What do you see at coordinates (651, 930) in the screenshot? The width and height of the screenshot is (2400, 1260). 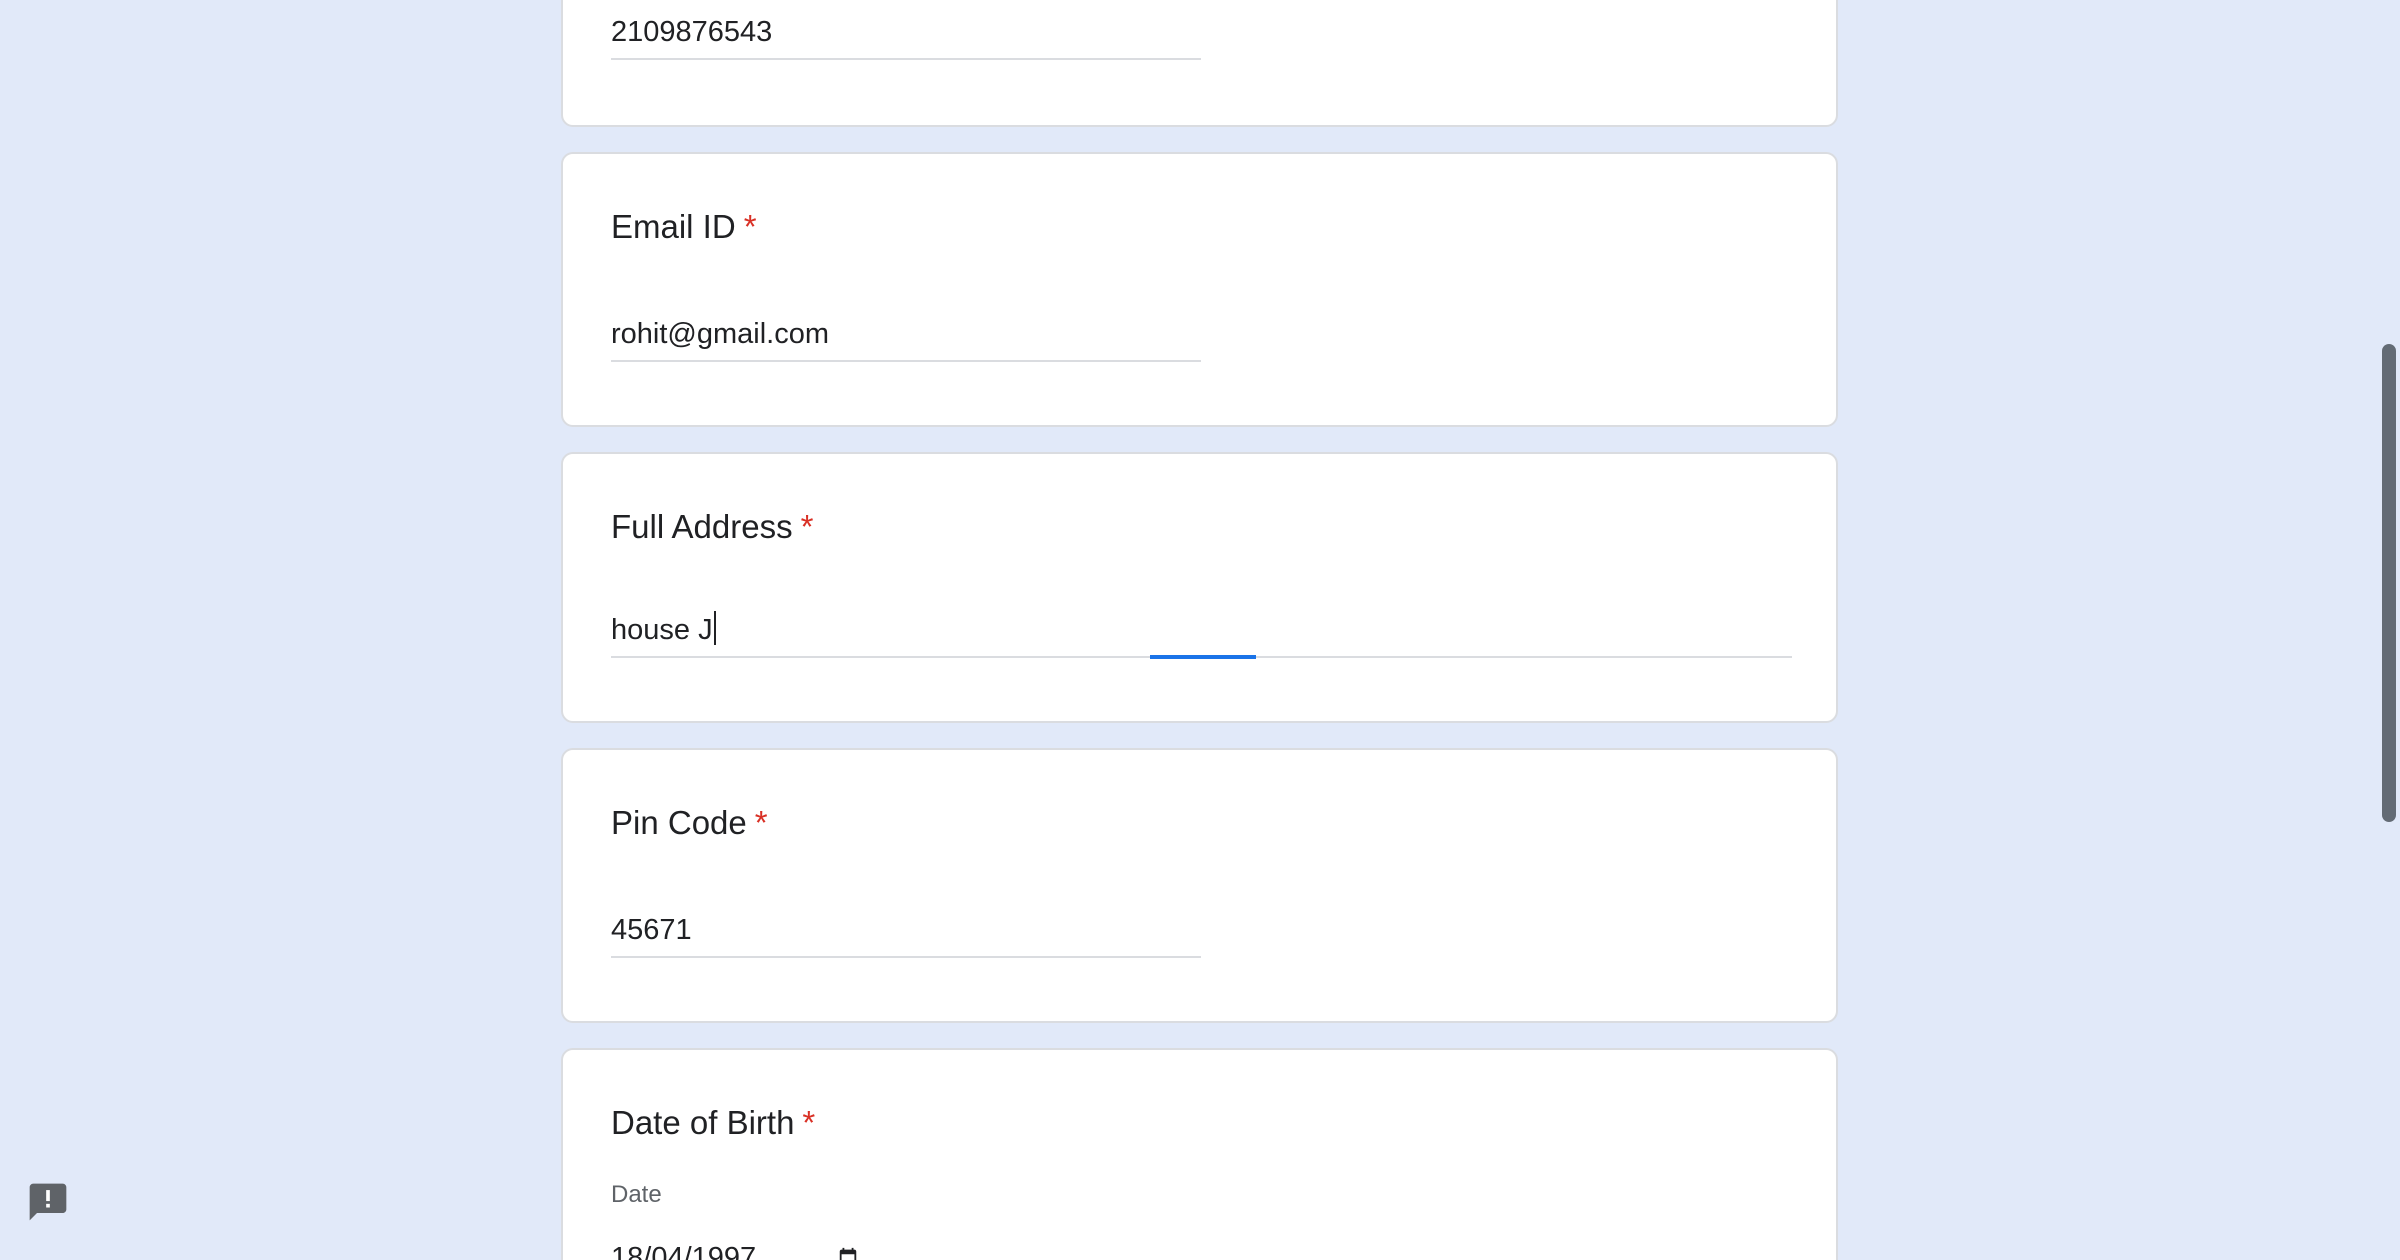 I see `pin-answer-value: 45671` at bounding box center [651, 930].